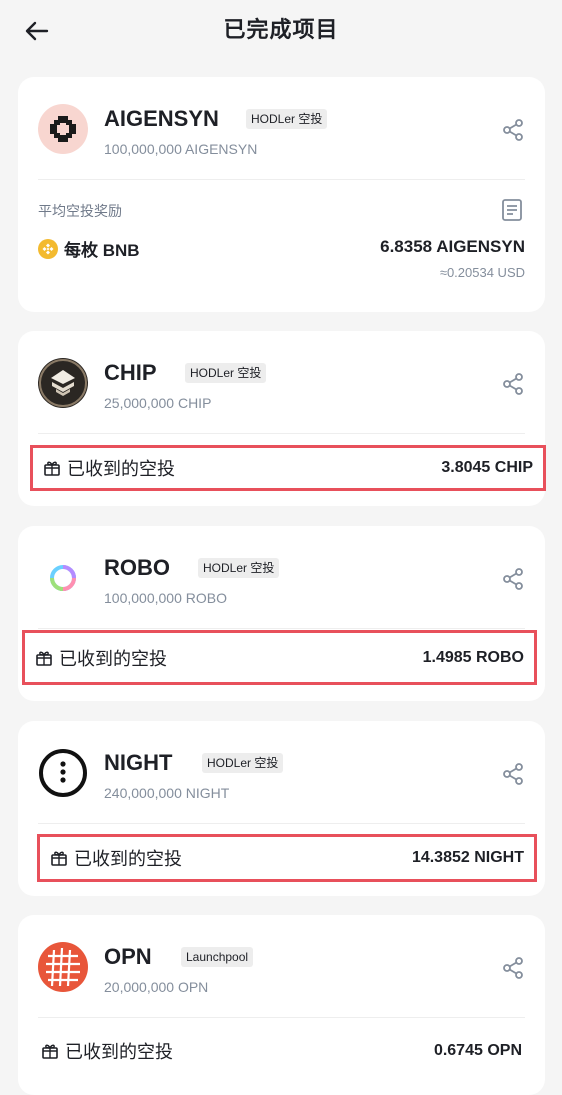 The image size is (562, 1095). What do you see at coordinates (137, 567) in the screenshot?
I see `project-name: ROBO` at bounding box center [137, 567].